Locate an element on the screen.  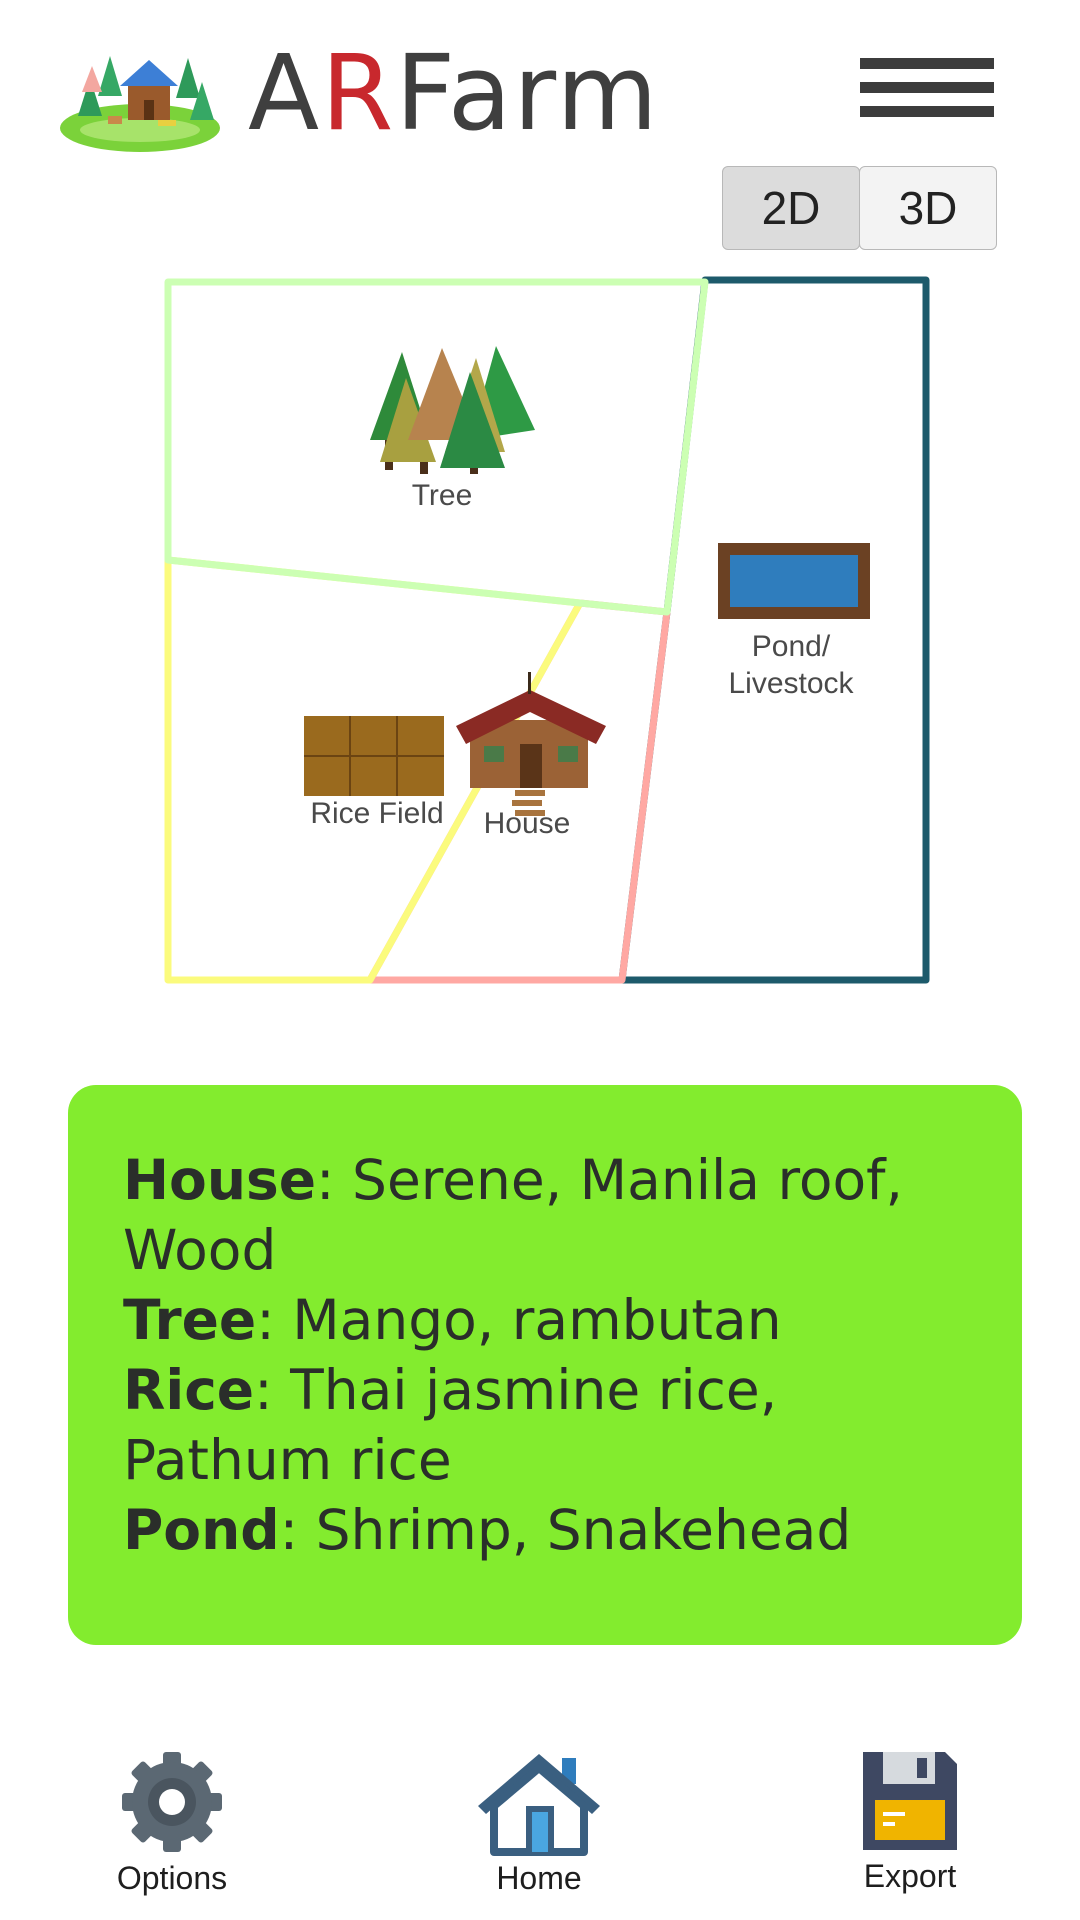
house-label: House is located at coordinates (527, 823).